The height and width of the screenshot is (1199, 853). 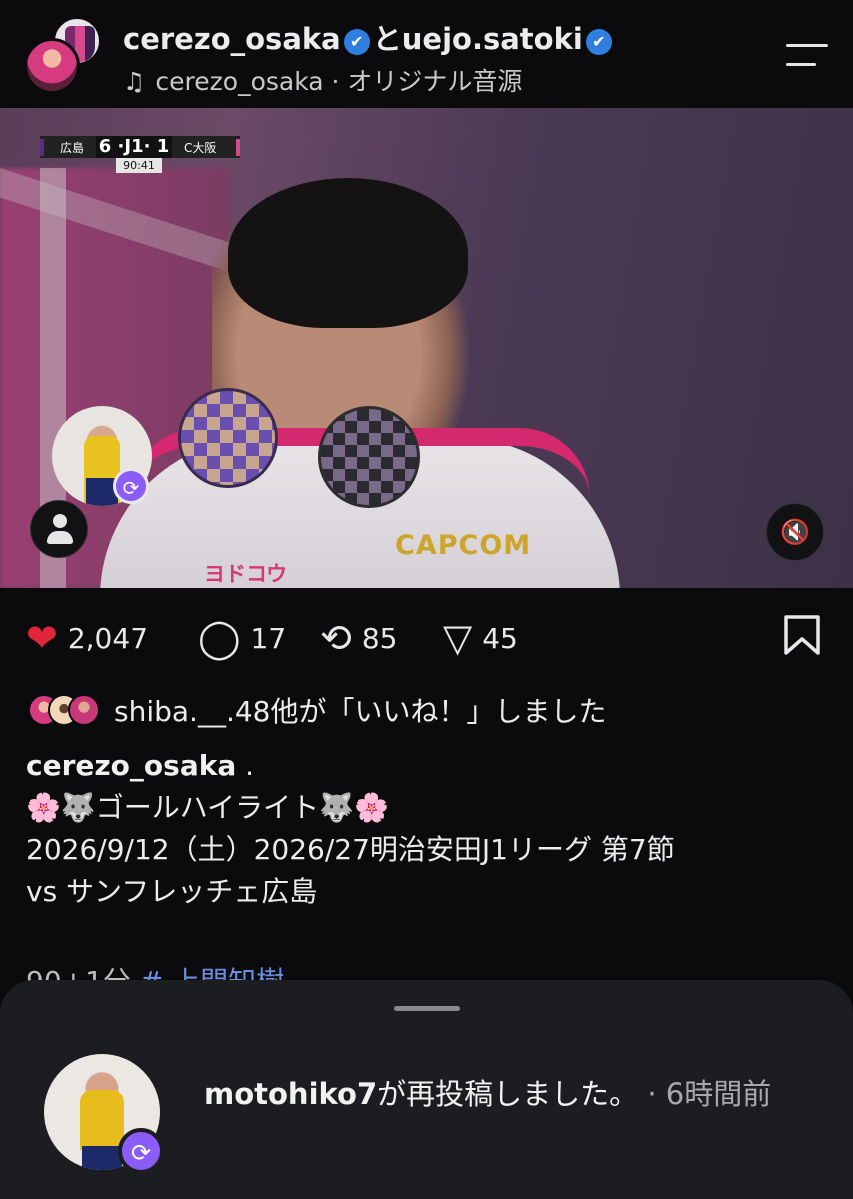 I want to click on person-icon-body, so click(x=60, y=537).